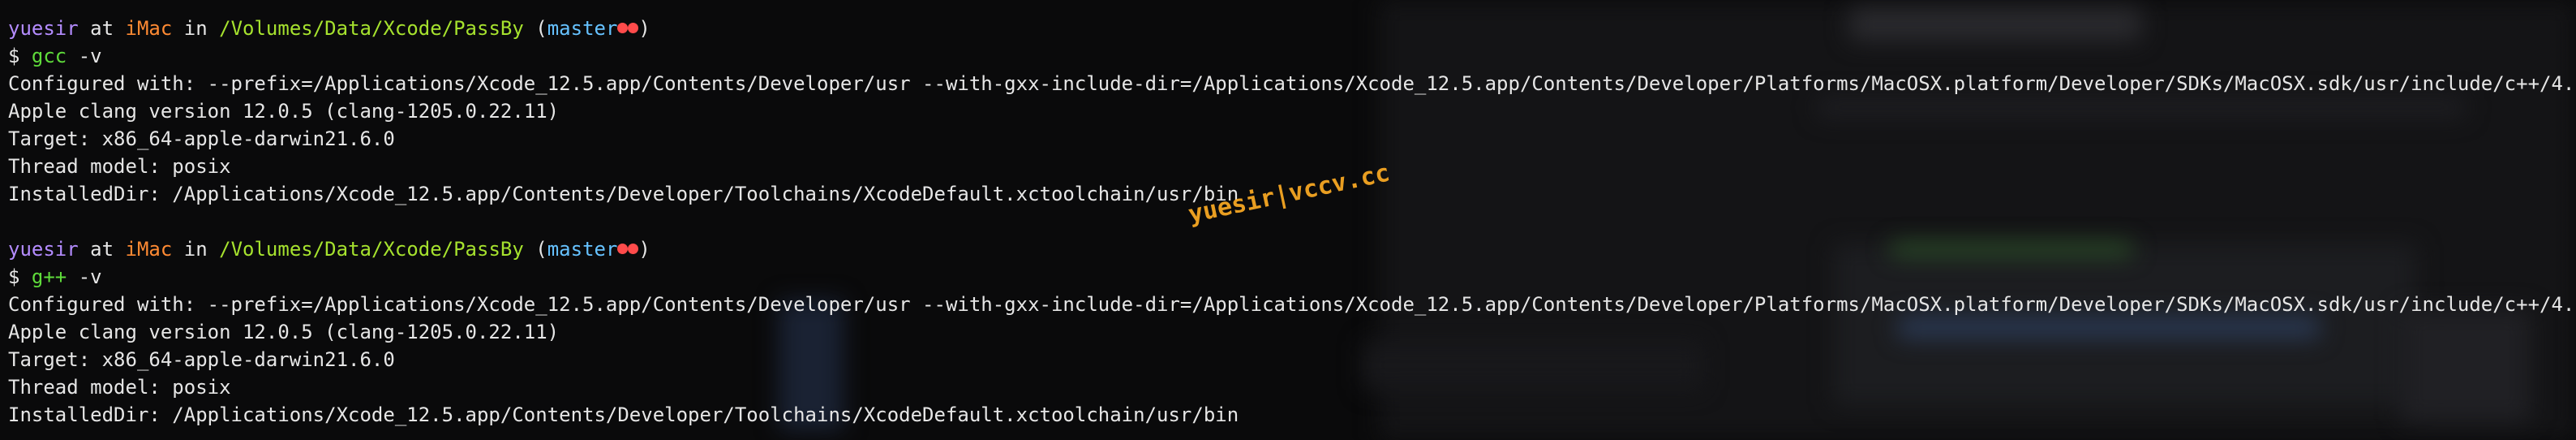 The width and height of the screenshot is (2576, 440). What do you see at coordinates (49, 56) in the screenshot?
I see `command-name: gcc` at bounding box center [49, 56].